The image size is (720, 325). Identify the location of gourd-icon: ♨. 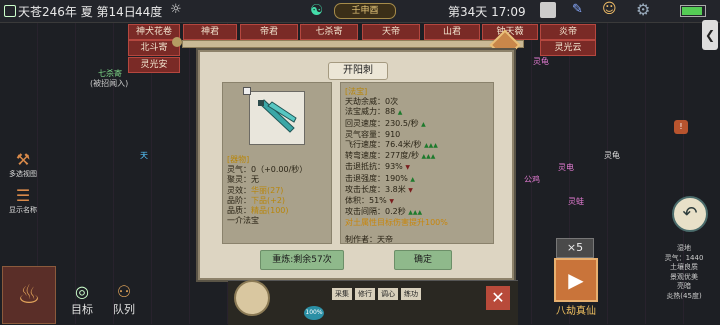
(29, 295).